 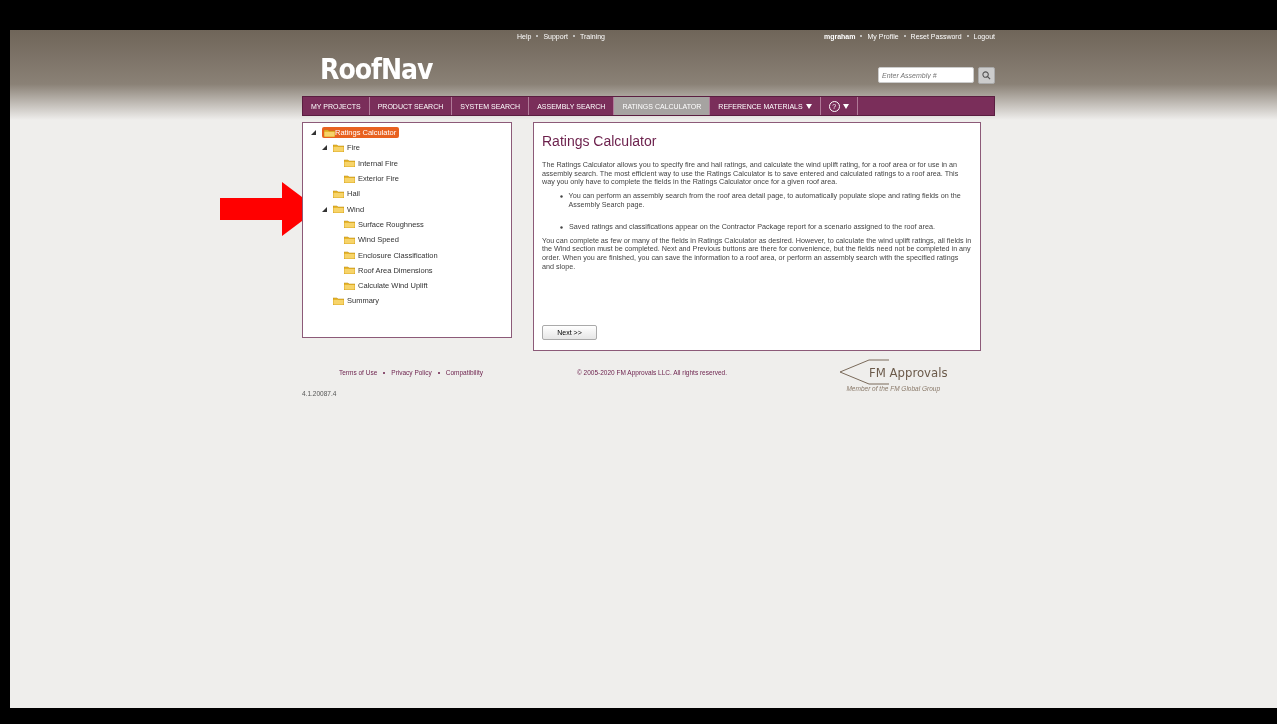 I want to click on brand-name: FM Approvals, so click(x=908, y=372).